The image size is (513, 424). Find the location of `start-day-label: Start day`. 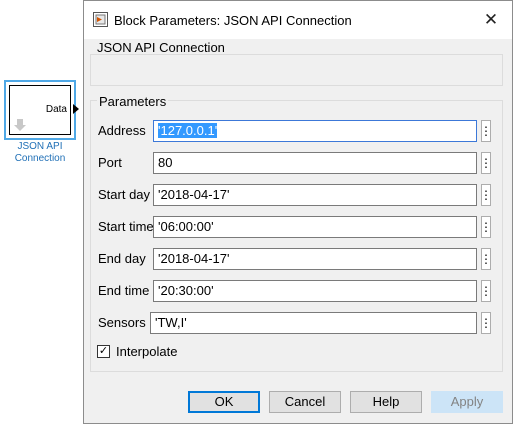

start-day-label: Start day is located at coordinates (124, 194).